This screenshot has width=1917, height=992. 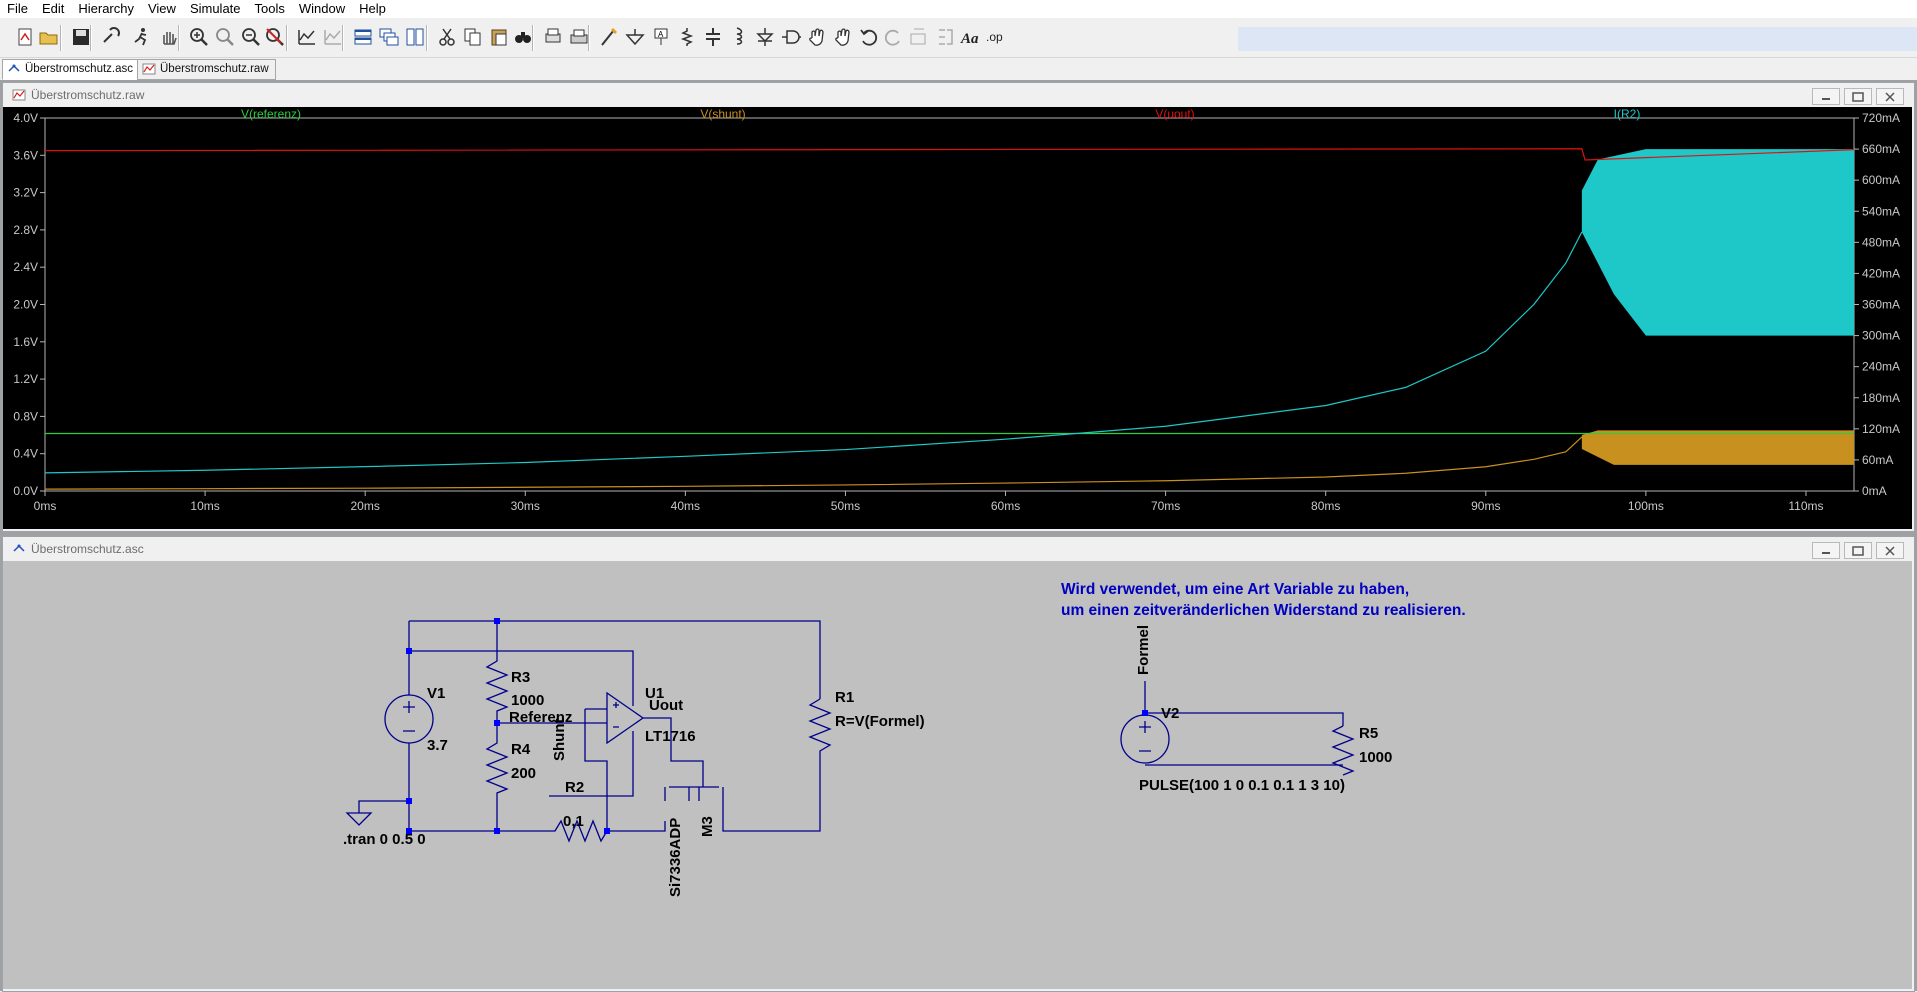 I want to click on cascade-icon, so click(x=389, y=37).